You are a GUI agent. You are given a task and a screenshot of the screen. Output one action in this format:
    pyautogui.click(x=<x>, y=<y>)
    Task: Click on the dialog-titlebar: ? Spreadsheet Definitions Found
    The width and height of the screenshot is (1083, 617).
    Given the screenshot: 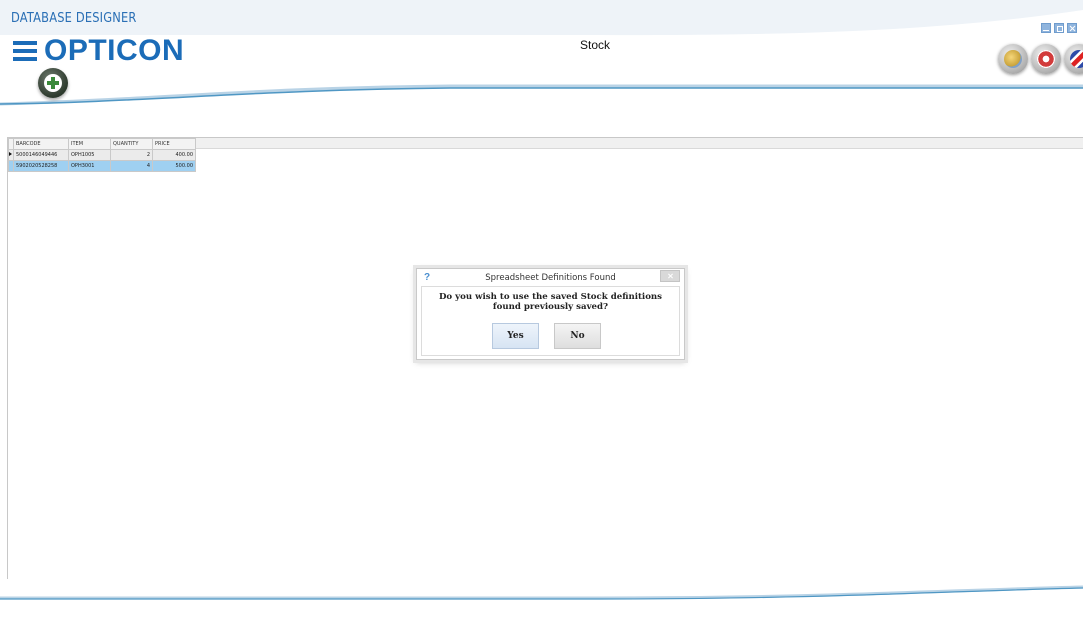 What is the action you would take?
    pyautogui.click(x=550, y=277)
    